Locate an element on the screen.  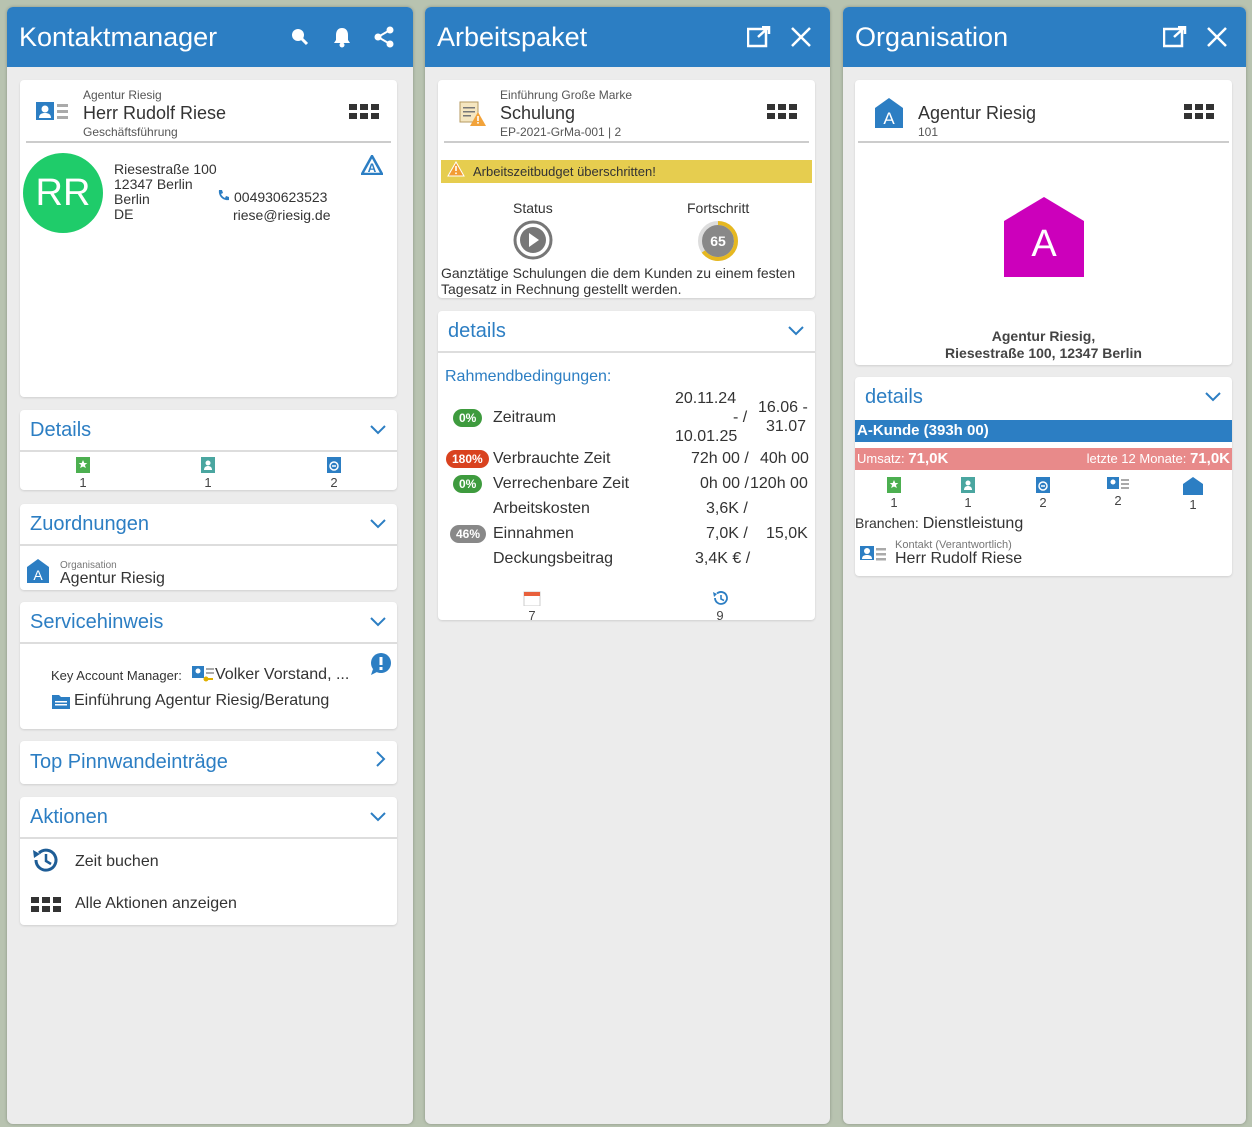
revenue12-value: 71,0K is located at coordinates (1209, 458).